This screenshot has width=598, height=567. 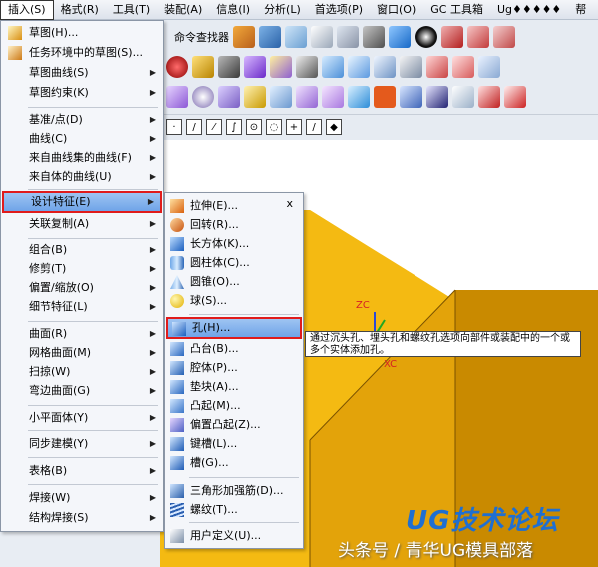 I want to click on menu-item-flange-surface: 弯边曲面(G) ▶, so click(x=82, y=391).